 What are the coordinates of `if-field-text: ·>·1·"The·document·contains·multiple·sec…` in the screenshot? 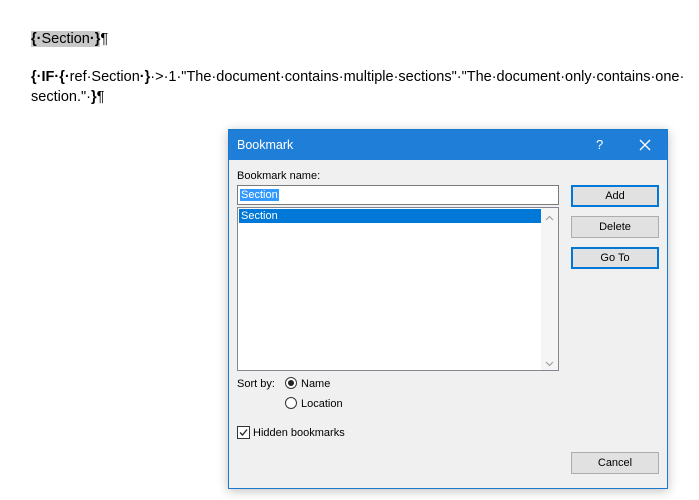 It's located at (417, 77).